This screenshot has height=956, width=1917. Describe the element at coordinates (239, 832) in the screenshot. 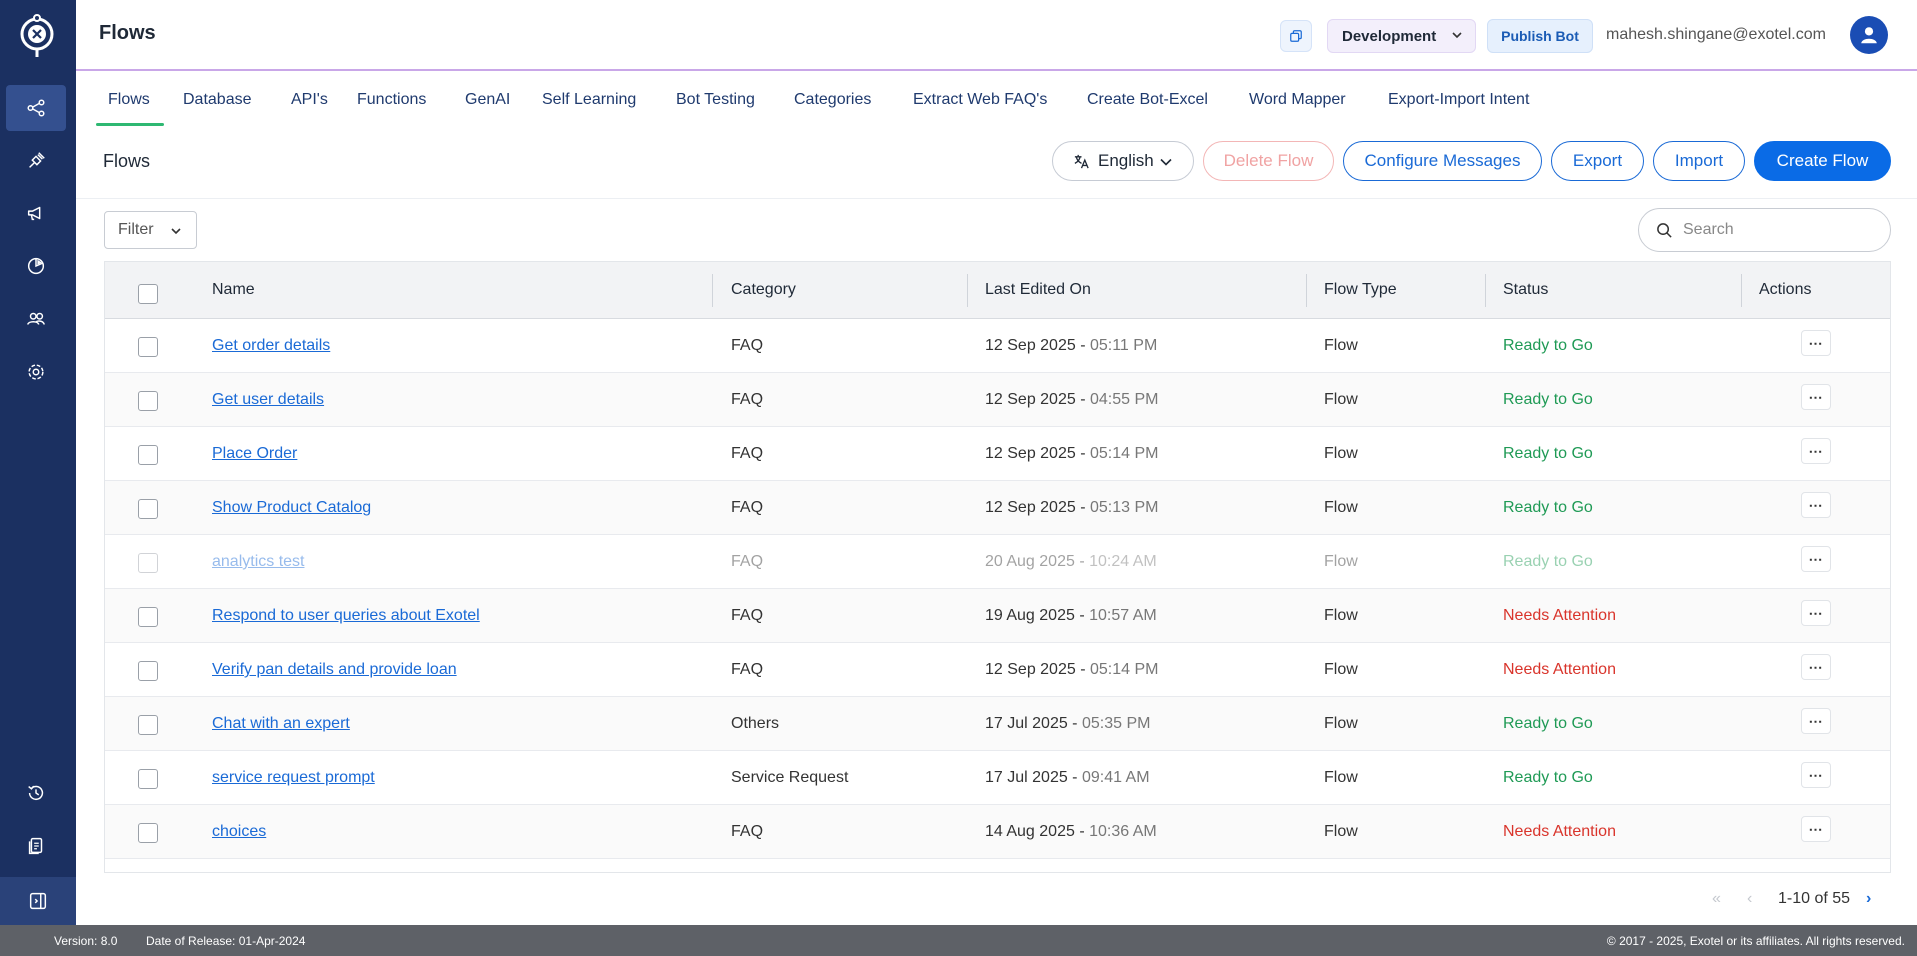

I see `flow-name-link: choices` at that location.